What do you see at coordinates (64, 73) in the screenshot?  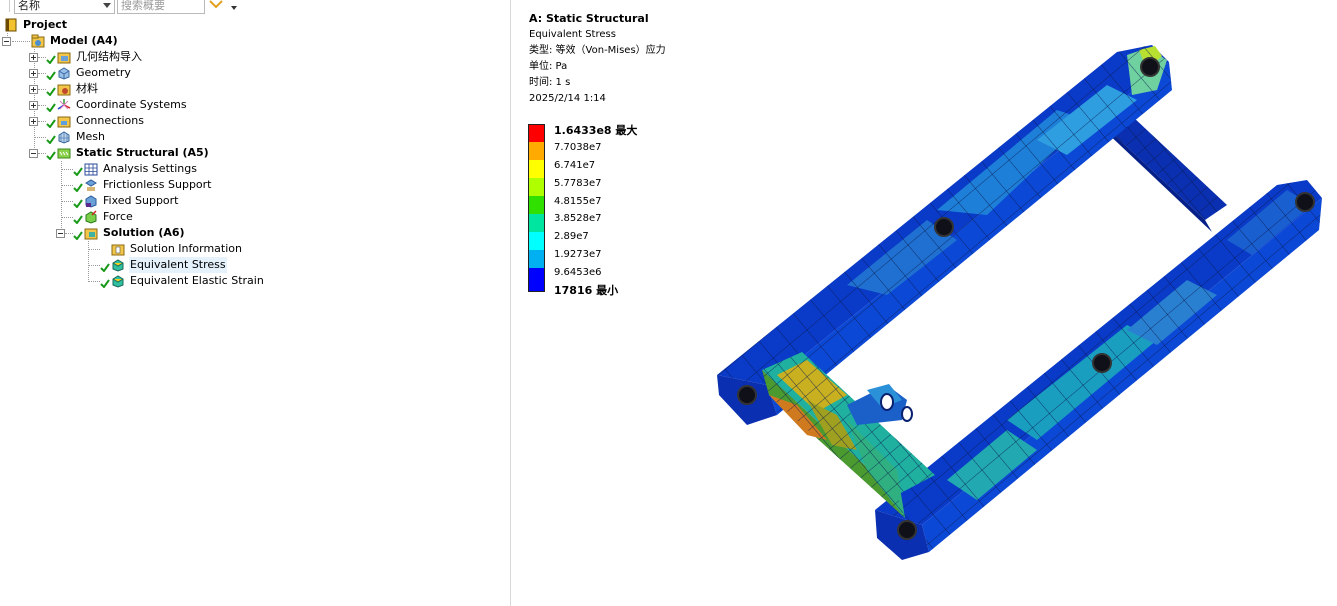 I see `geometry-icon` at bounding box center [64, 73].